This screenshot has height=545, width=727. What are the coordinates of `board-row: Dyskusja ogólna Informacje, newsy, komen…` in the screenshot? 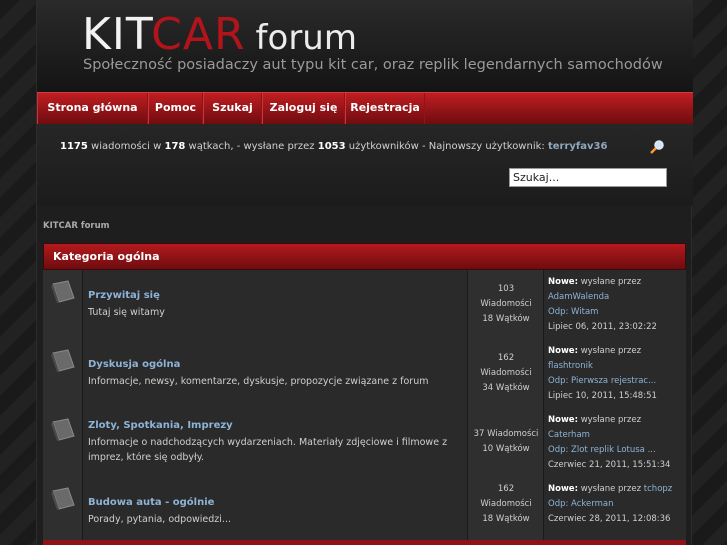 It's located at (364, 373).